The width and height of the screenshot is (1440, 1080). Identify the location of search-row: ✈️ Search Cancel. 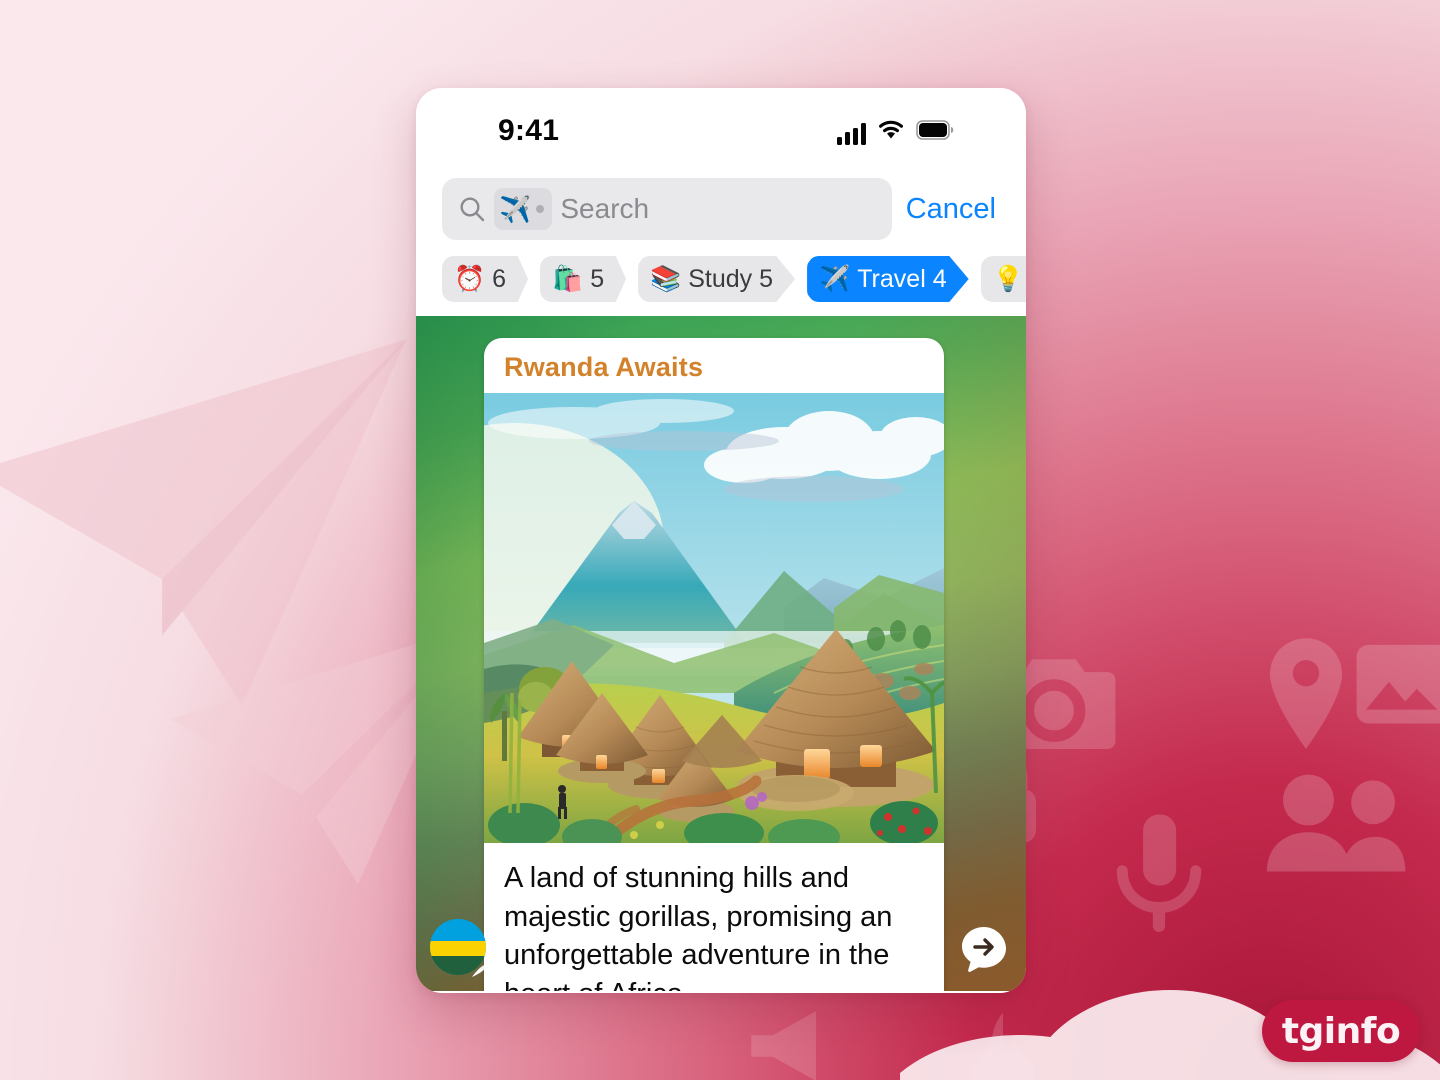
(721, 205).